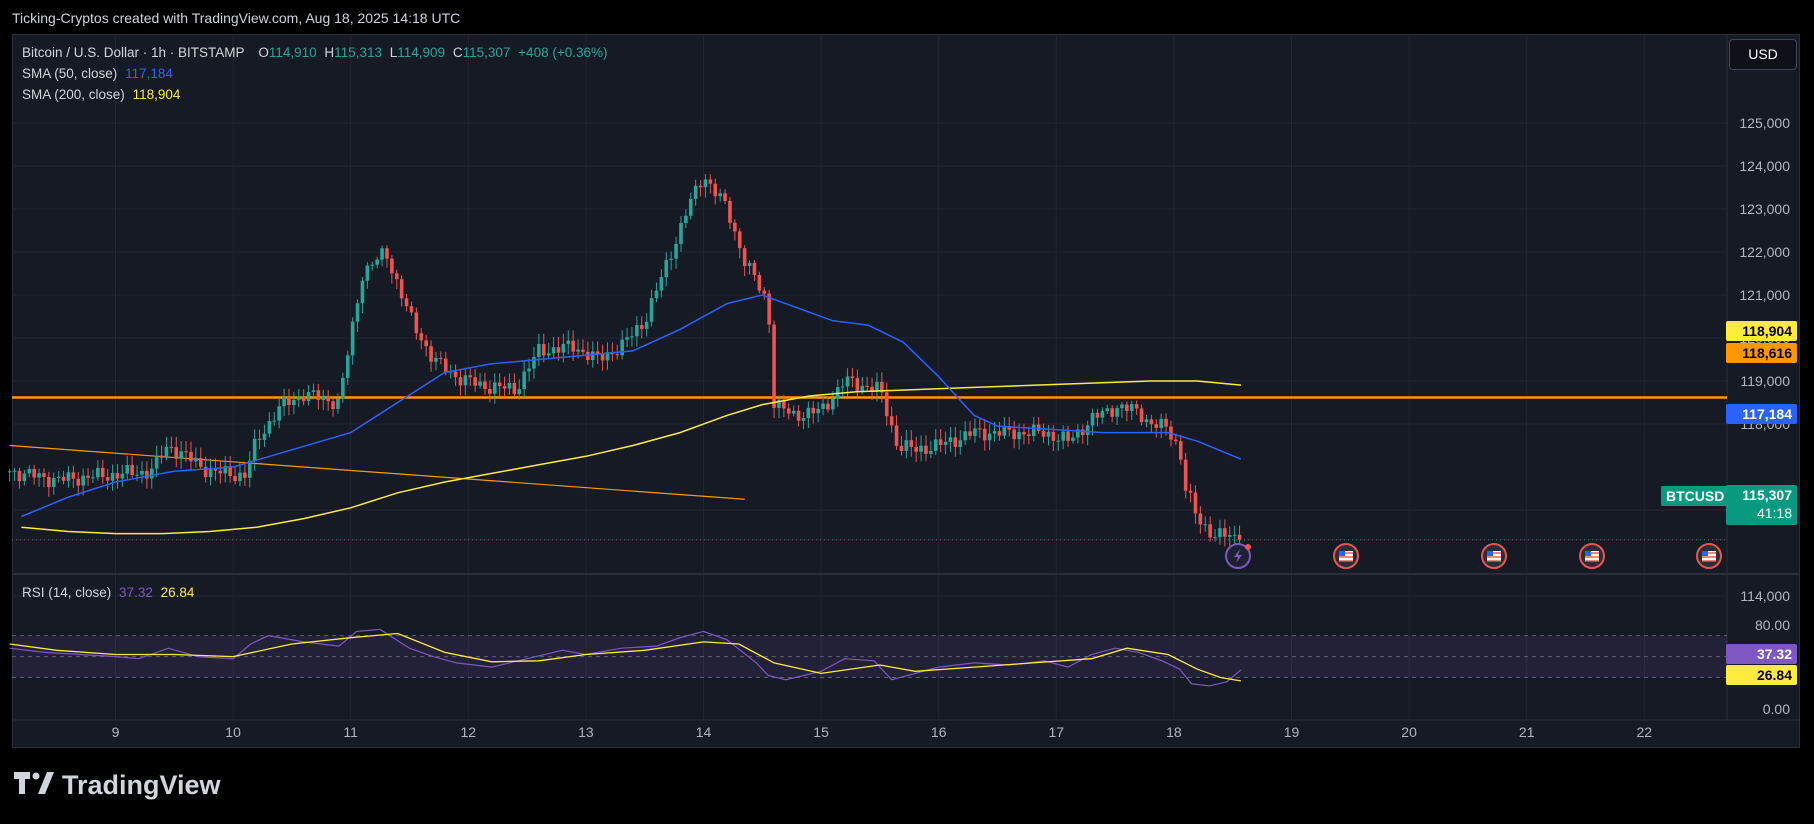  I want to click on price-tick-label: 124,000, so click(1764, 166).